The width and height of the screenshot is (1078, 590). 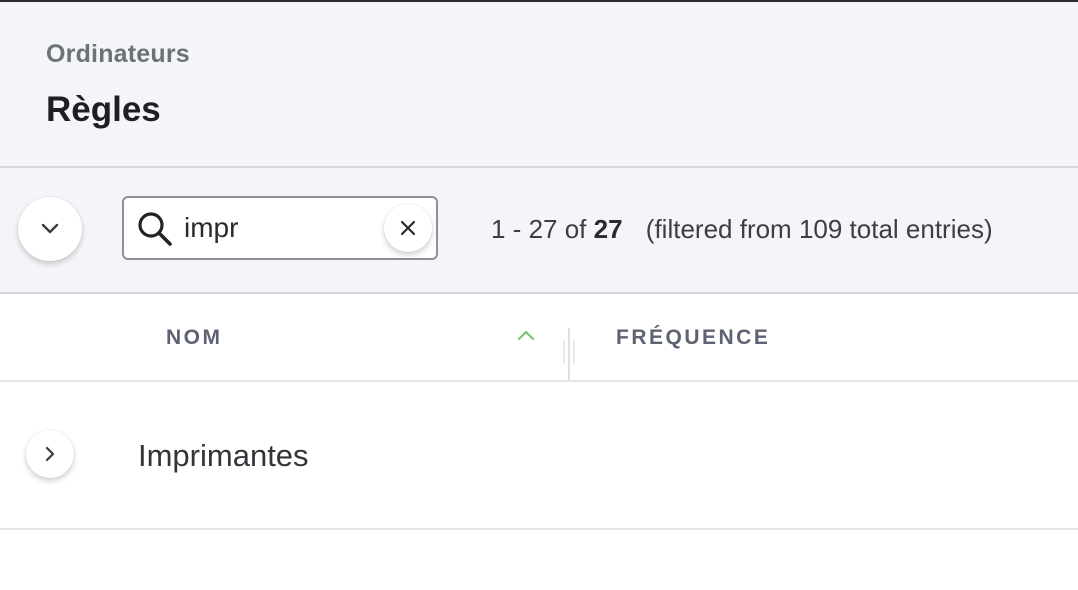 I want to click on chevron-down-icon, so click(x=50, y=228).